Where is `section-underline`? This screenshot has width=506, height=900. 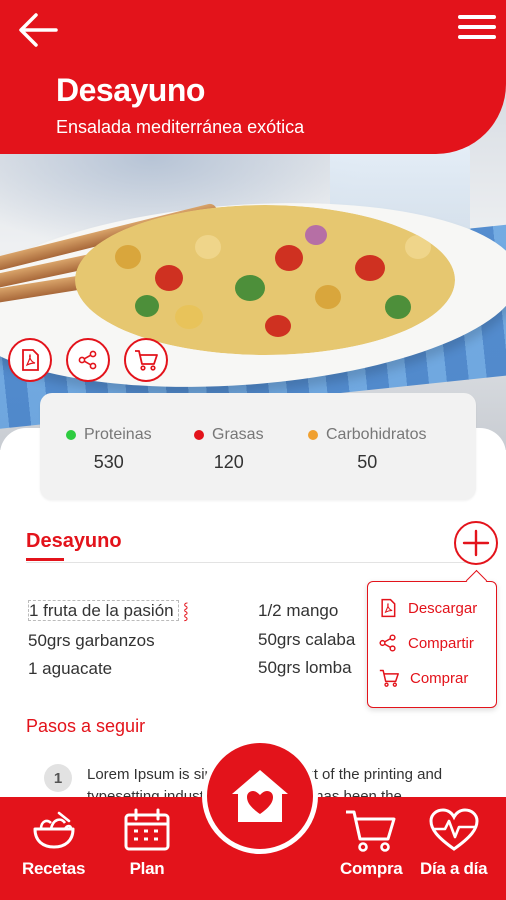
section-underline is located at coordinates (45, 559).